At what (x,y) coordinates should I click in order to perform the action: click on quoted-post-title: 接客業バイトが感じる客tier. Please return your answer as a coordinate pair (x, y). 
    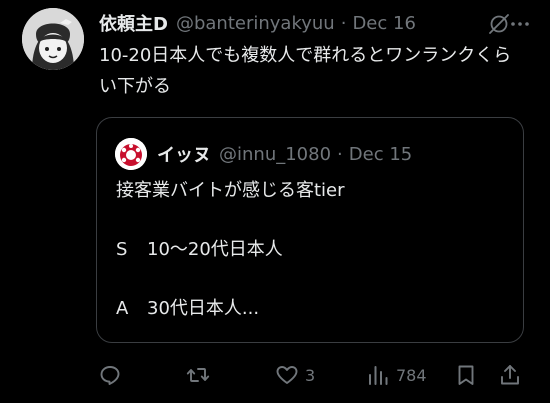
    Looking at the image, I should click on (230, 190).